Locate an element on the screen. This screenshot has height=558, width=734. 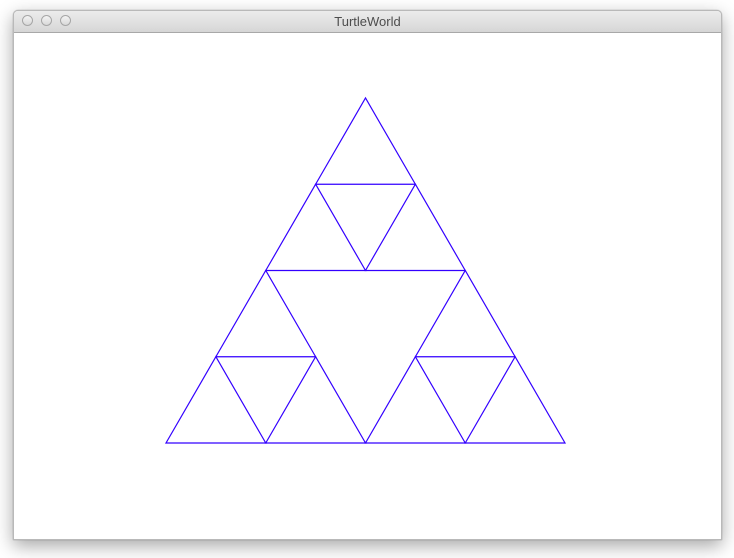
window-title: TurtleWorld is located at coordinates (367, 21).